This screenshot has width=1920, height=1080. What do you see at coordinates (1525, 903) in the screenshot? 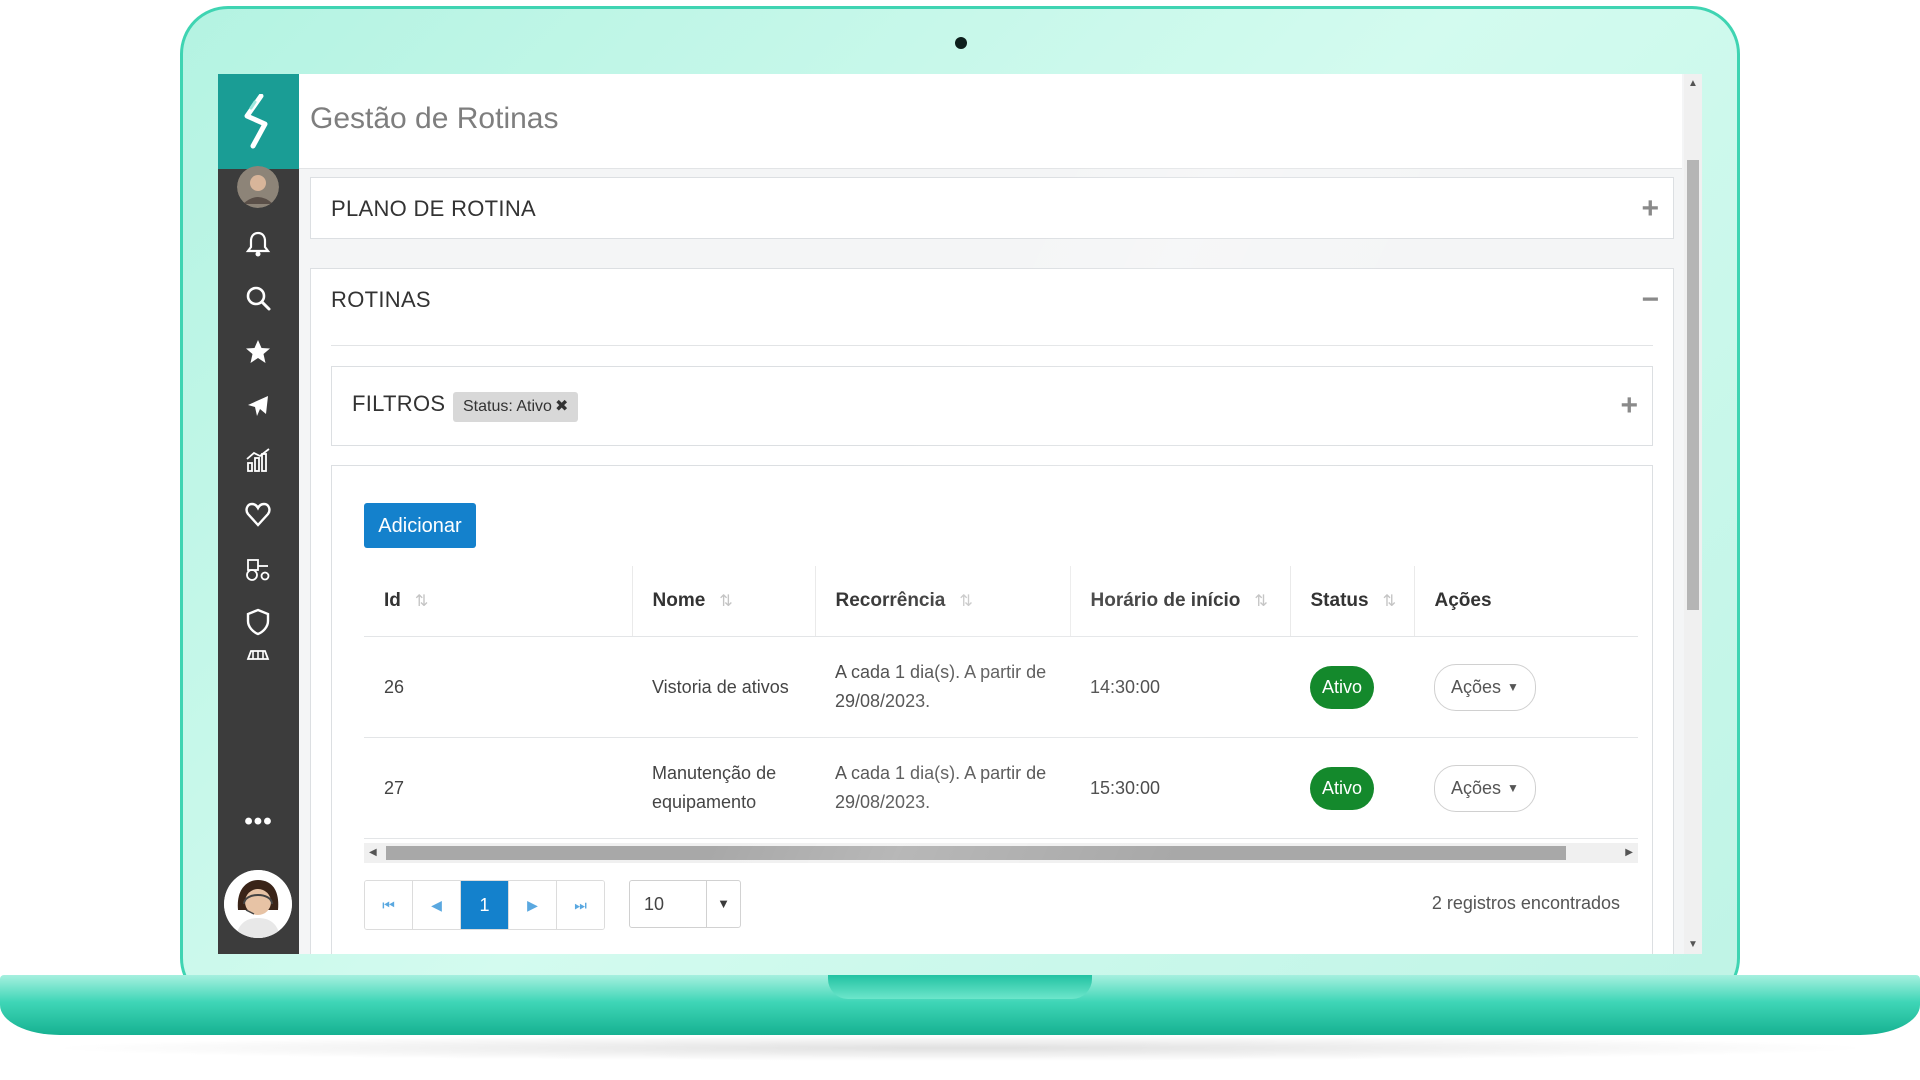
I see `records-count: 2 registros encontrados` at bounding box center [1525, 903].